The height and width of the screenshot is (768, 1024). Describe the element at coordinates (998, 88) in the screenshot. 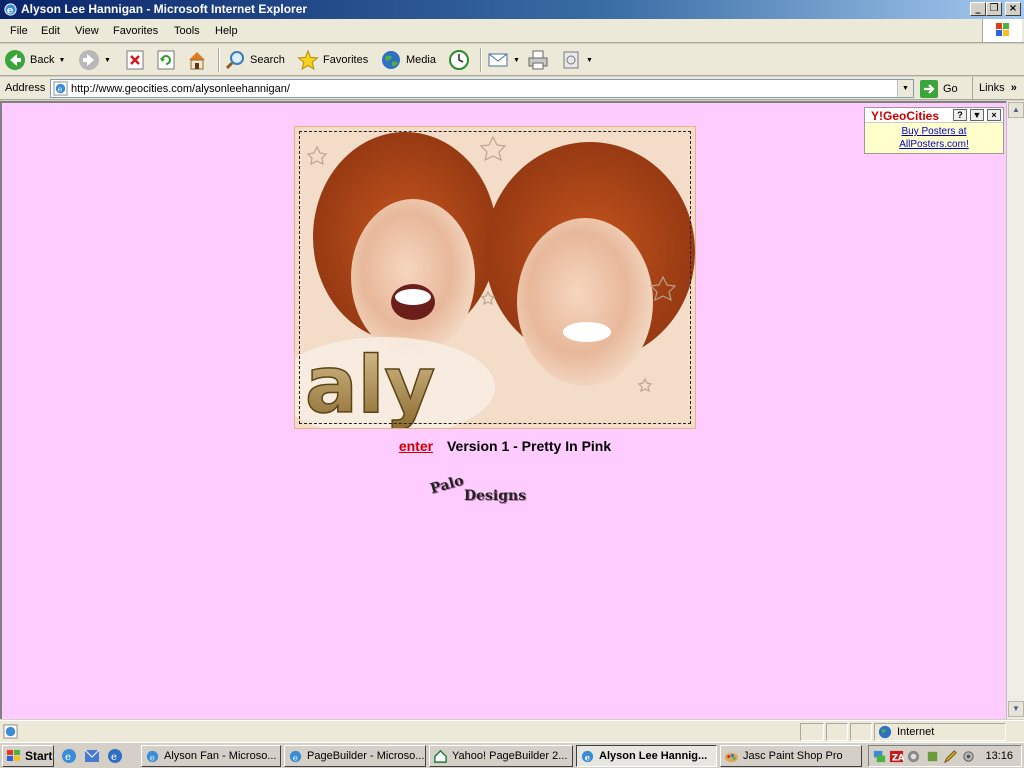

I see `links-button: Links »` at that location.